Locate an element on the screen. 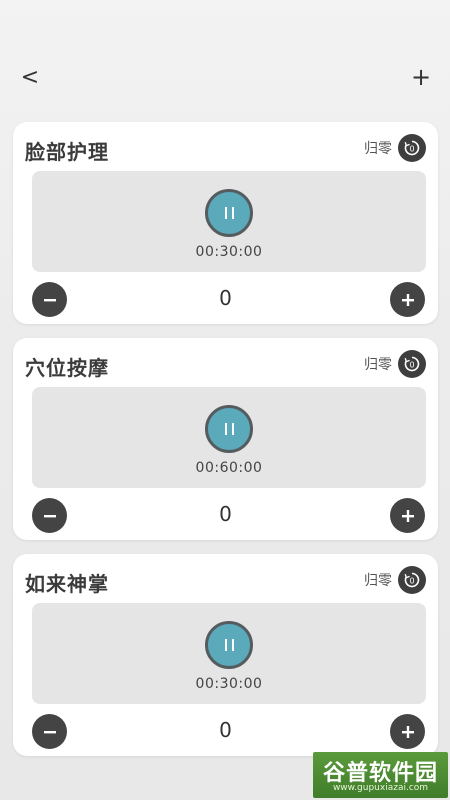  chevron-left-icon: < is located at coordinates (30, 77).